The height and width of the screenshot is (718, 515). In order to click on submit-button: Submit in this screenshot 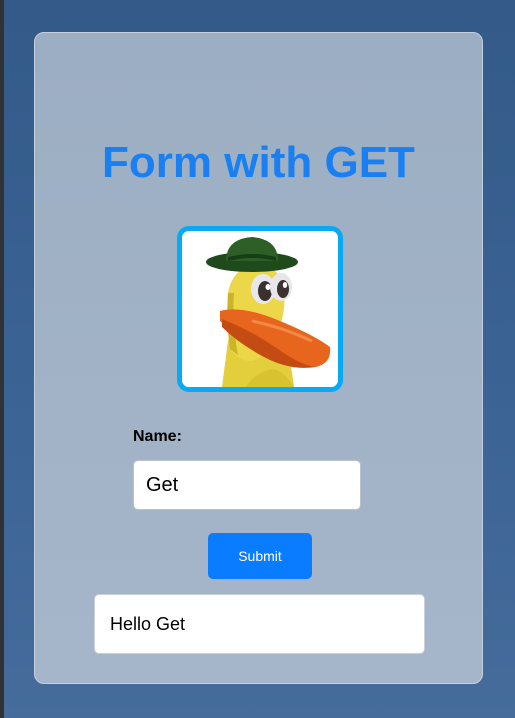, I will do `click(260, 556)`.